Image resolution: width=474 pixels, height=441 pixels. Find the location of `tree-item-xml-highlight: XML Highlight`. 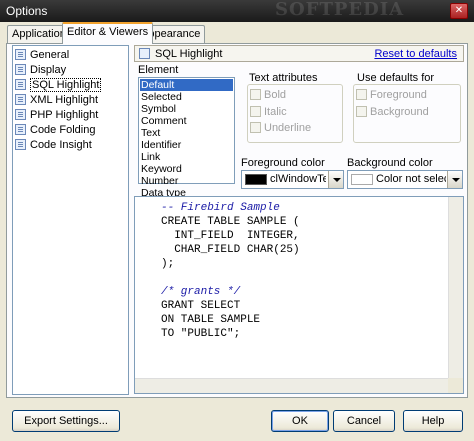

tree-item-xml-highlight: XML Highlight is located at coordinates (70, 100).